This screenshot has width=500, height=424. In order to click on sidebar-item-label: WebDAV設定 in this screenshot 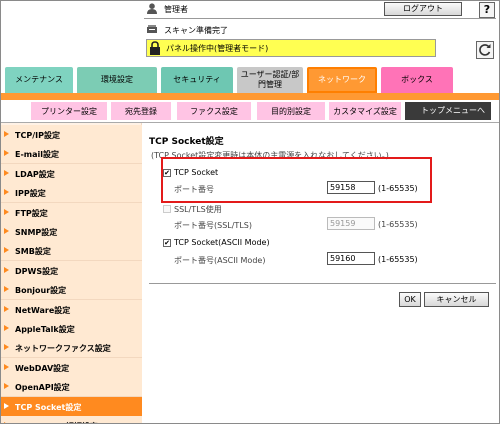, I will do `click(42, 368)`.